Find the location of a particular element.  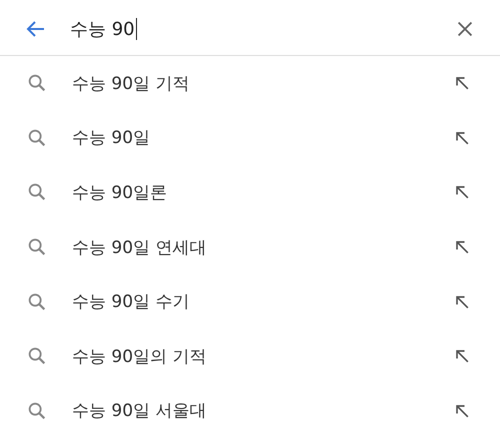

suggestion-text: 수능 90일 is located at coordinates (262, 138).